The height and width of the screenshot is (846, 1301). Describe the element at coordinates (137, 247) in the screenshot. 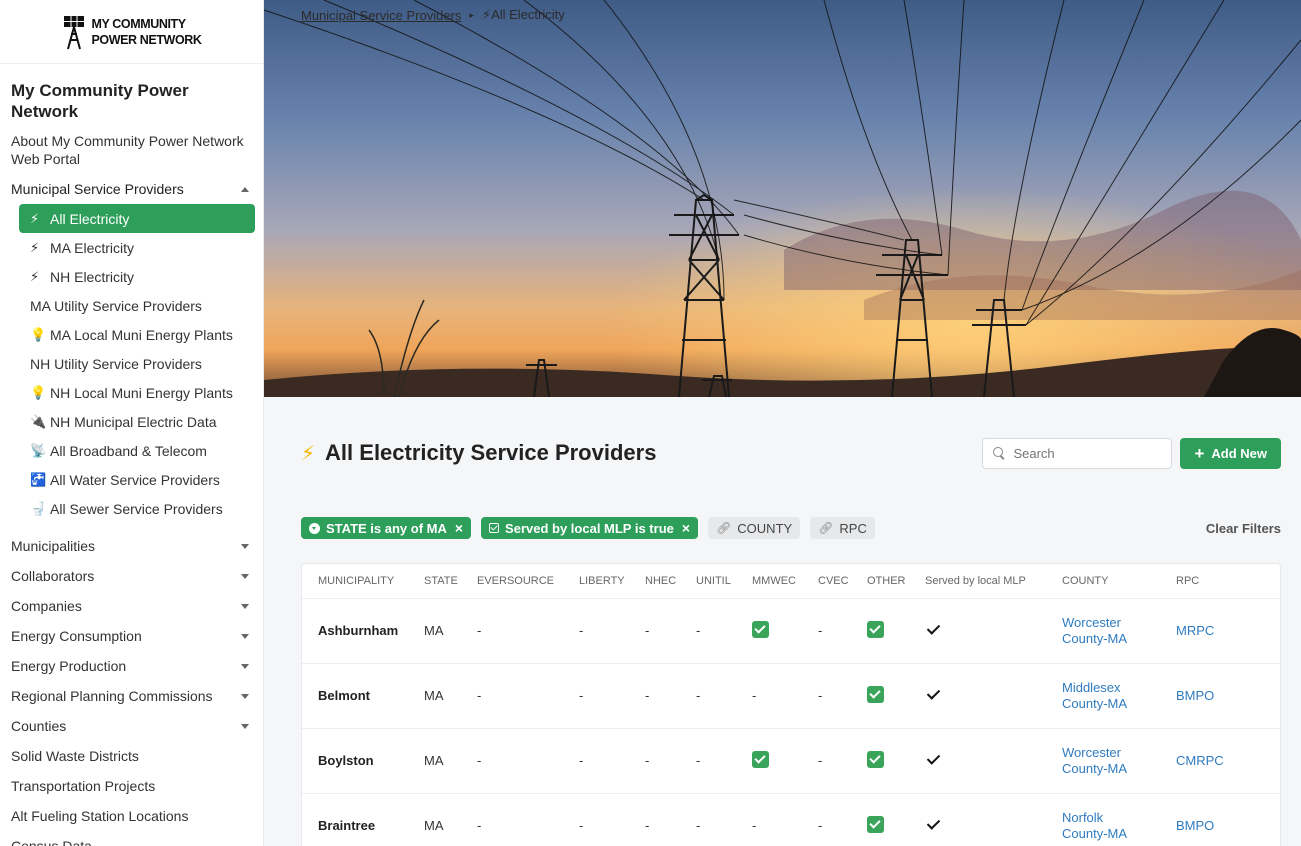

I see `sub-item-ma-electricity: ⚡ MA Electricity` at that location.